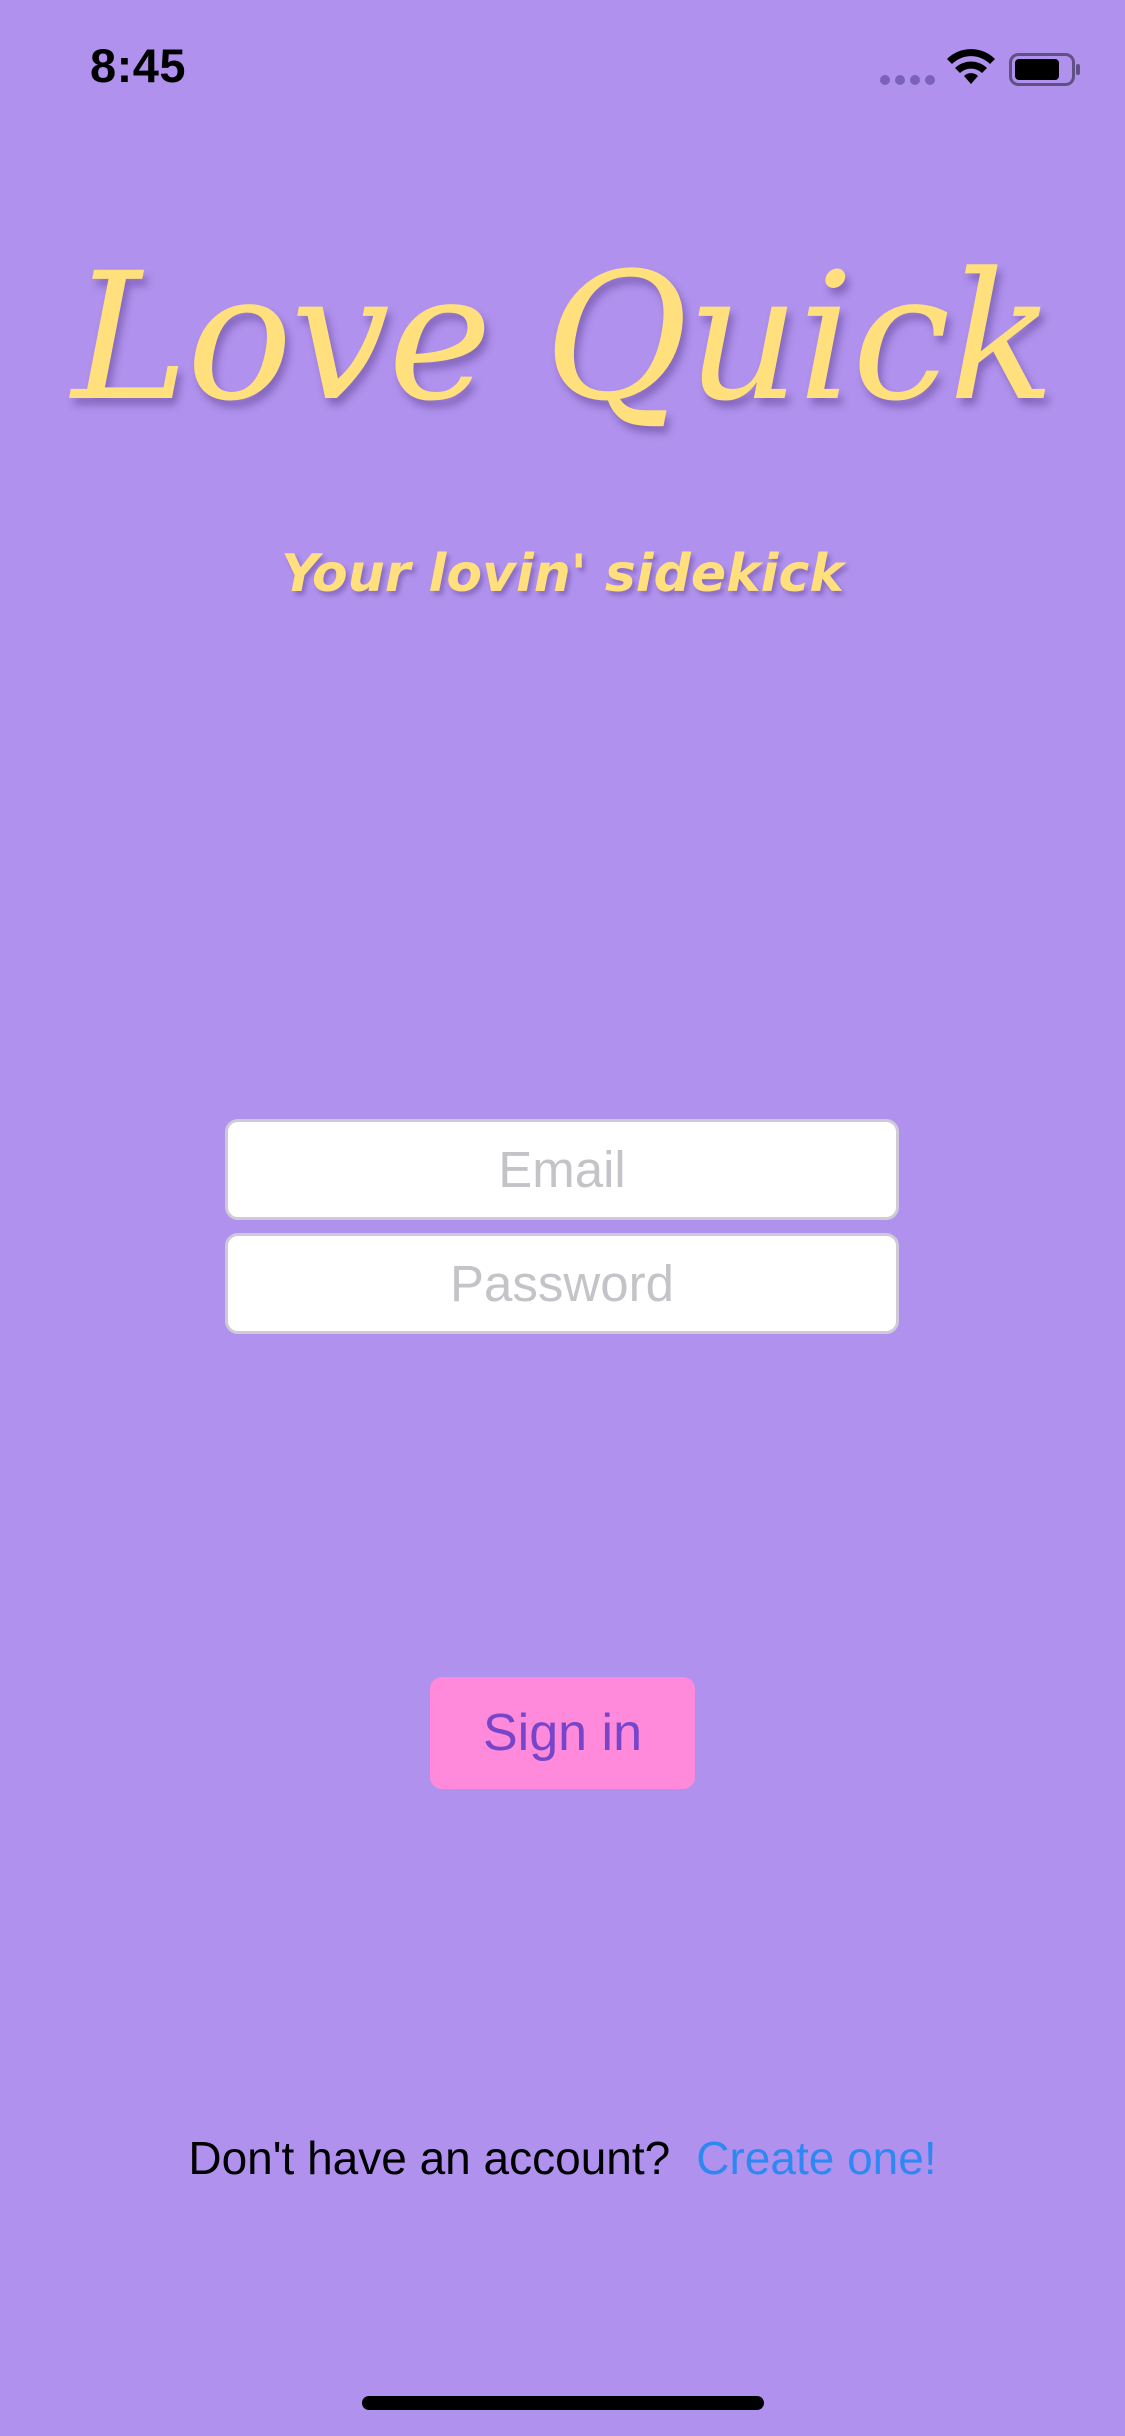 This screenshot has height=2436, width=1125. Describe the element at coordinates (563, 337) in the screenshot. I see `app-title: Love Quick` at that location.